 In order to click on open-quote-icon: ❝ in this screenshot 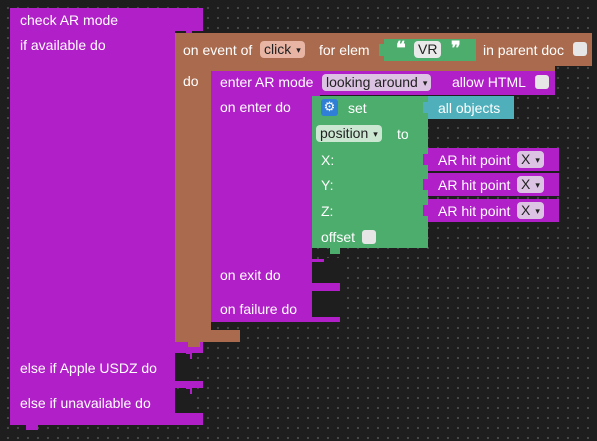, I will do `click(401, 48)`.